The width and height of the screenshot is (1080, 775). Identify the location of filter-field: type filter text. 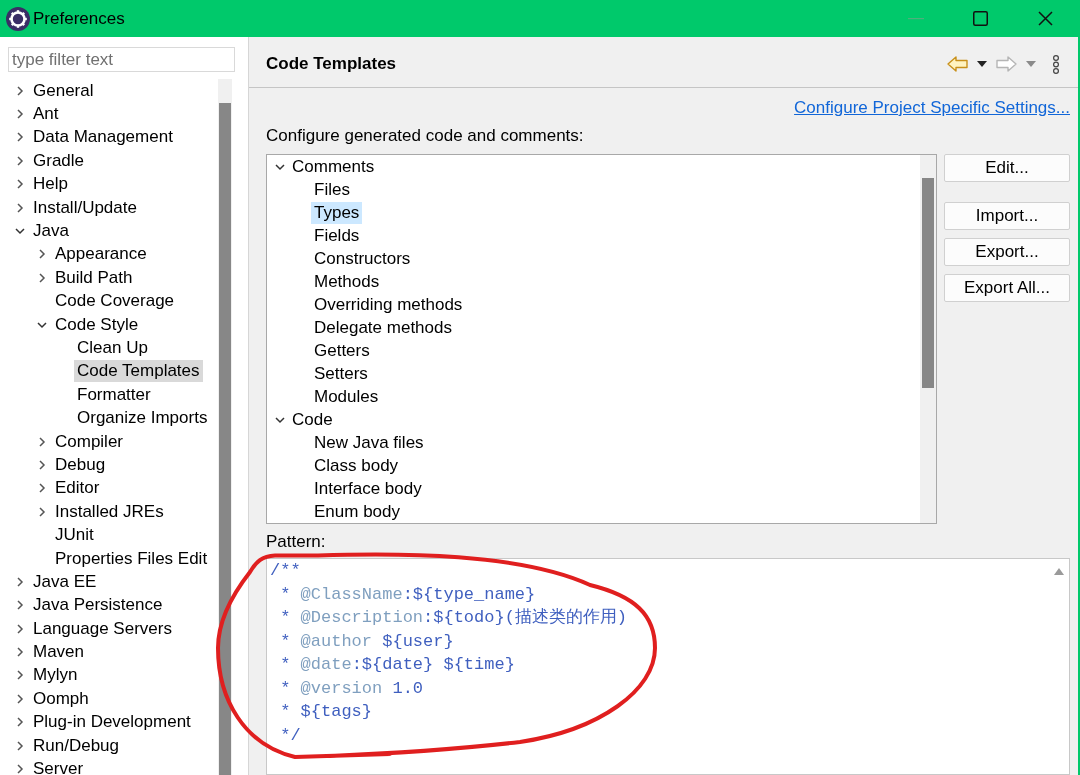
(121, 59).